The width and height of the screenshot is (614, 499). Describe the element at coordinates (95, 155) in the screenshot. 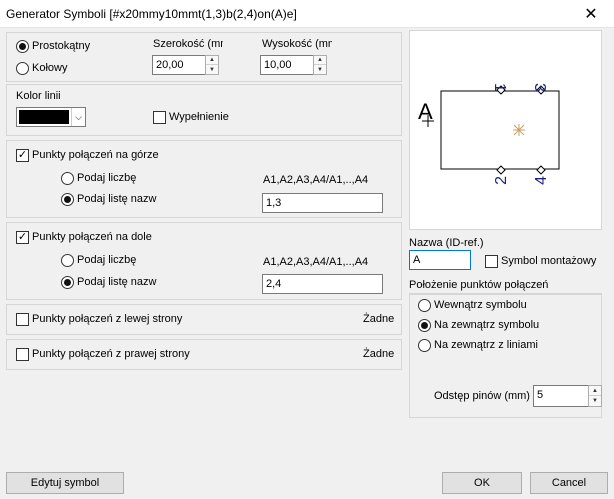

I see `top-pins-title: Punkty połączeń na górze` at that location.